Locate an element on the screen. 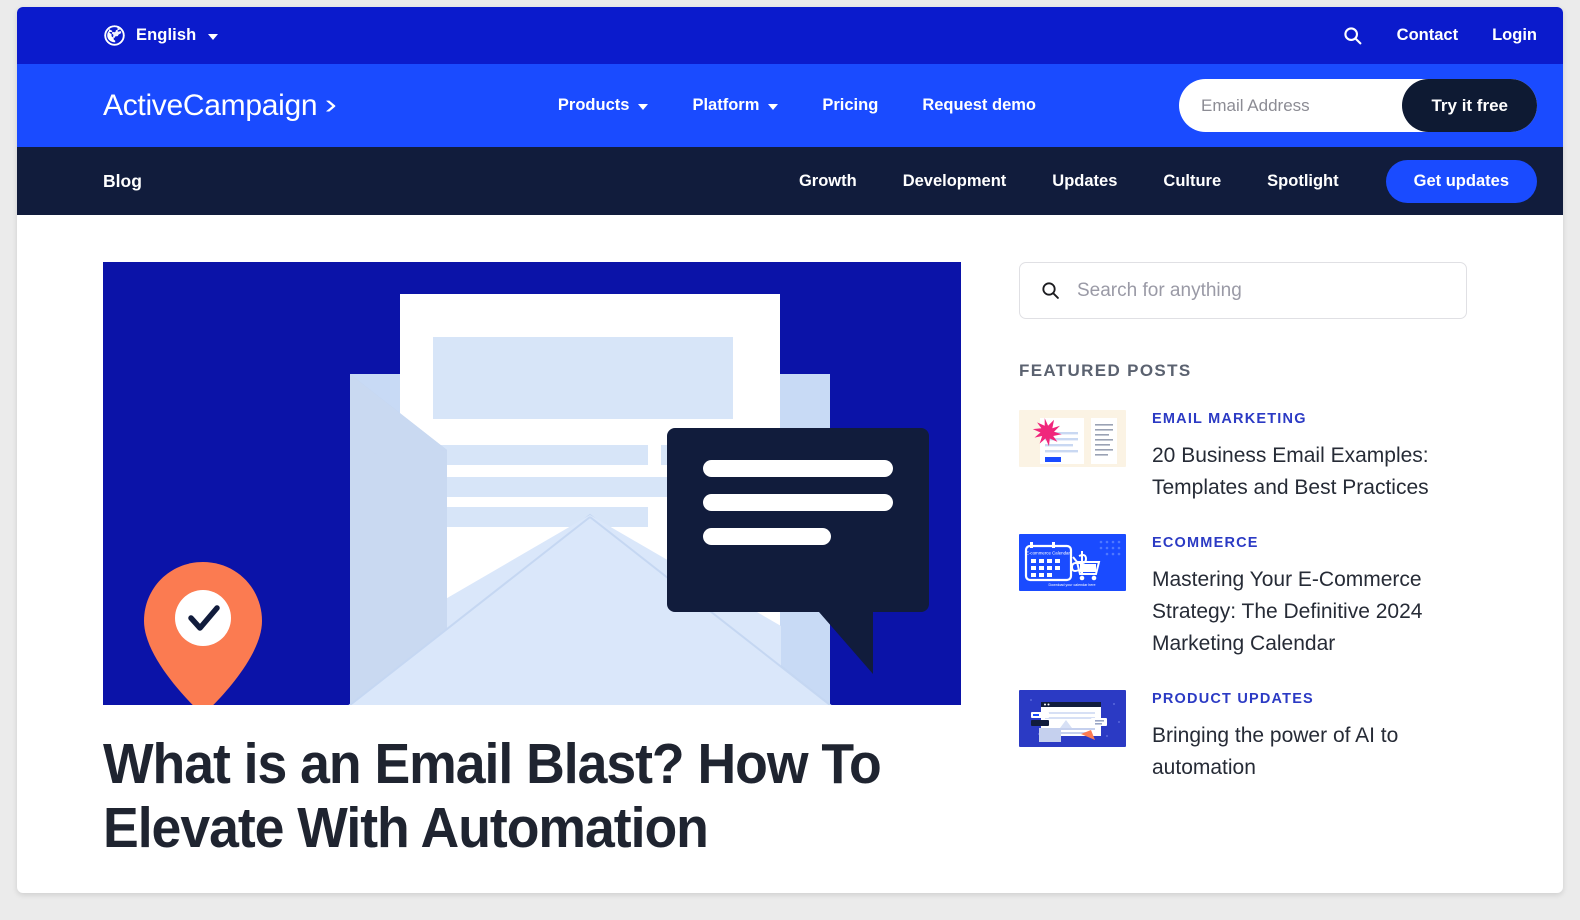 The image size is (1580, 920). nav-item-products-label: Products is located at coordinates (593, 105).